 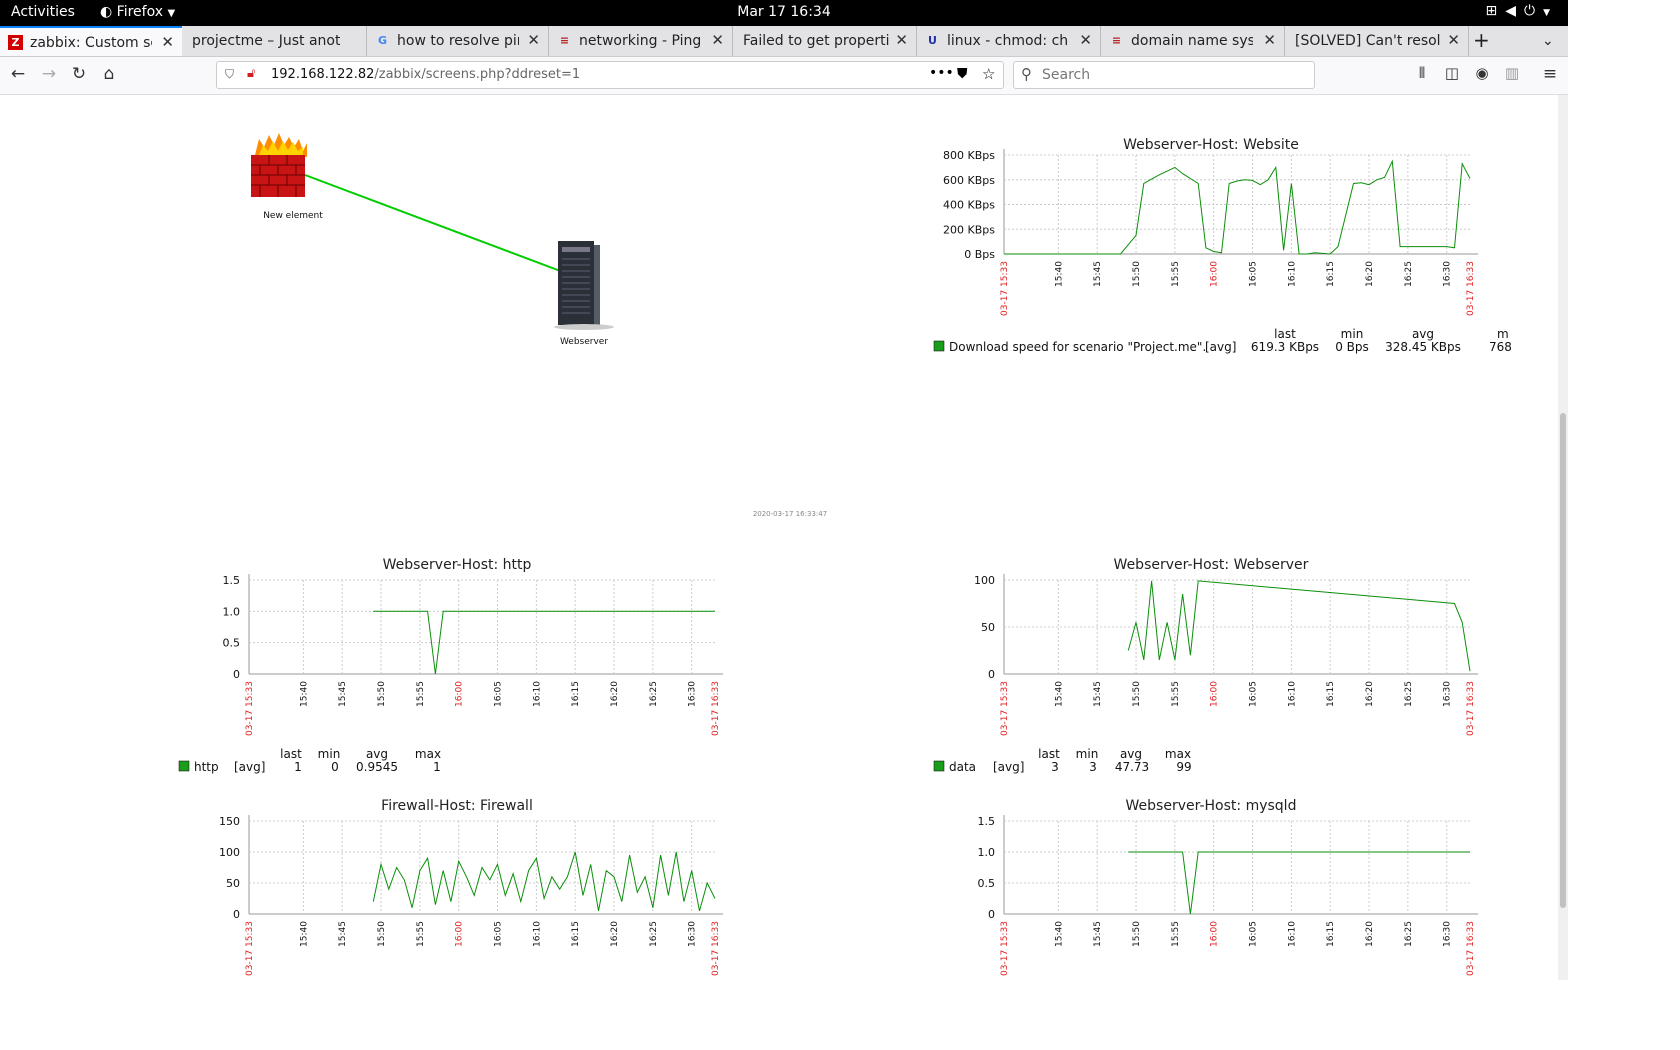 I want to click on page-actions-icon: •••, so click(x=941, y=73).